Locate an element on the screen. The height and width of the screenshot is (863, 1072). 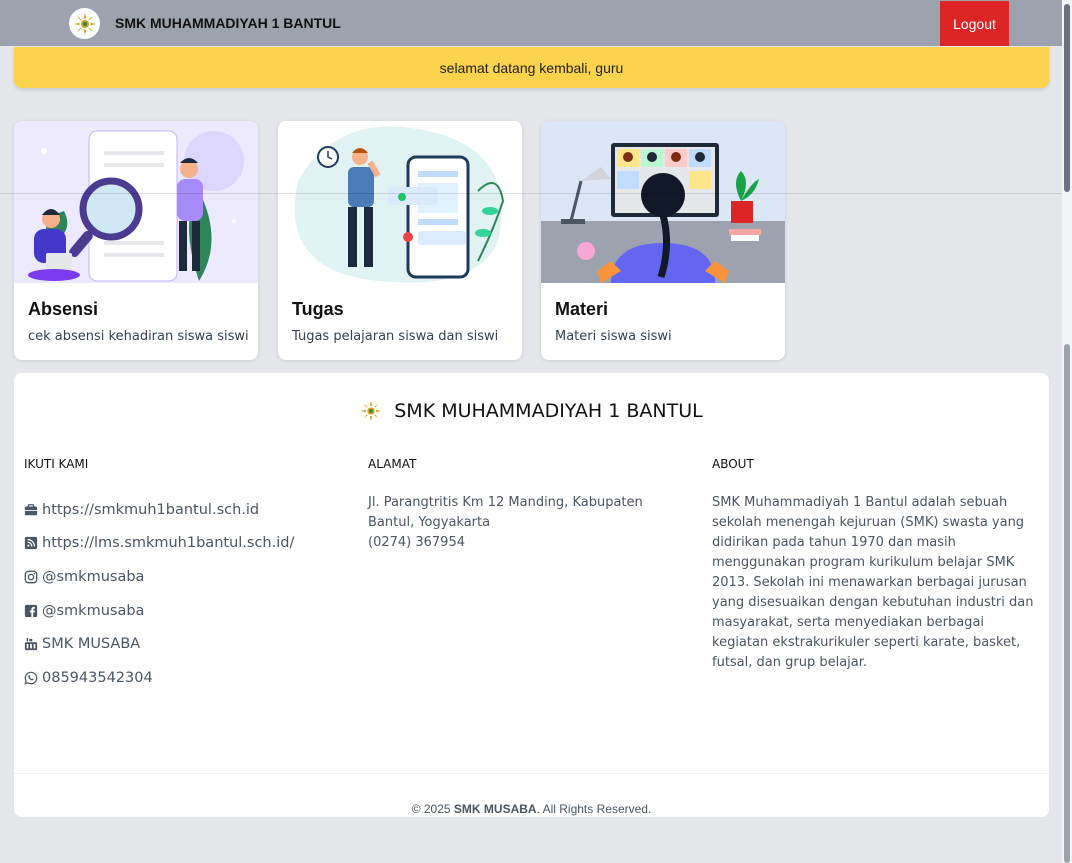
social-label: https://smkmuh1bantul.sch.id is located at coordinates (151, 509).